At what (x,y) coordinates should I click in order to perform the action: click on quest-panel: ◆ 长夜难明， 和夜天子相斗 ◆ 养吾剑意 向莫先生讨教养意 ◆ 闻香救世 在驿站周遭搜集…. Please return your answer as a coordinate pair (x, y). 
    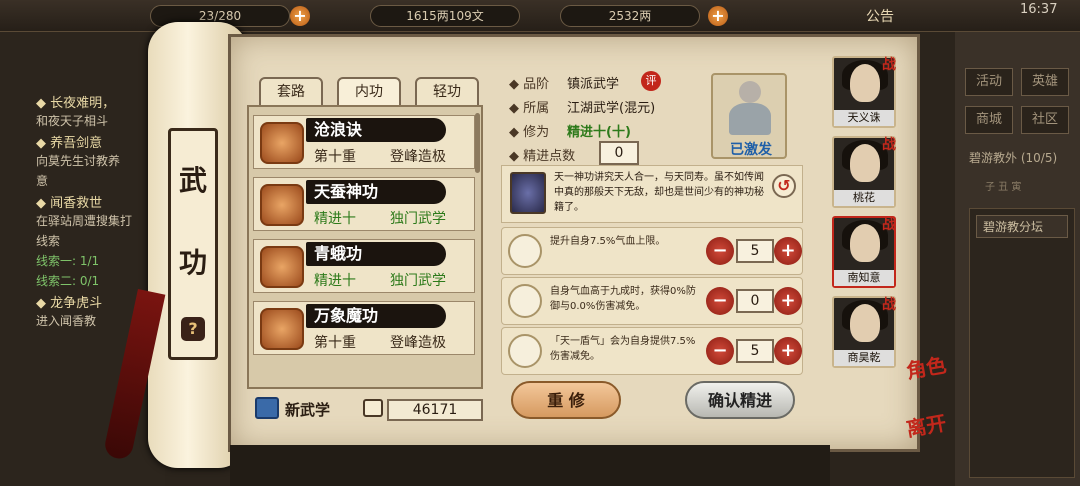
    Looking at the image, I should click on (82, 259).